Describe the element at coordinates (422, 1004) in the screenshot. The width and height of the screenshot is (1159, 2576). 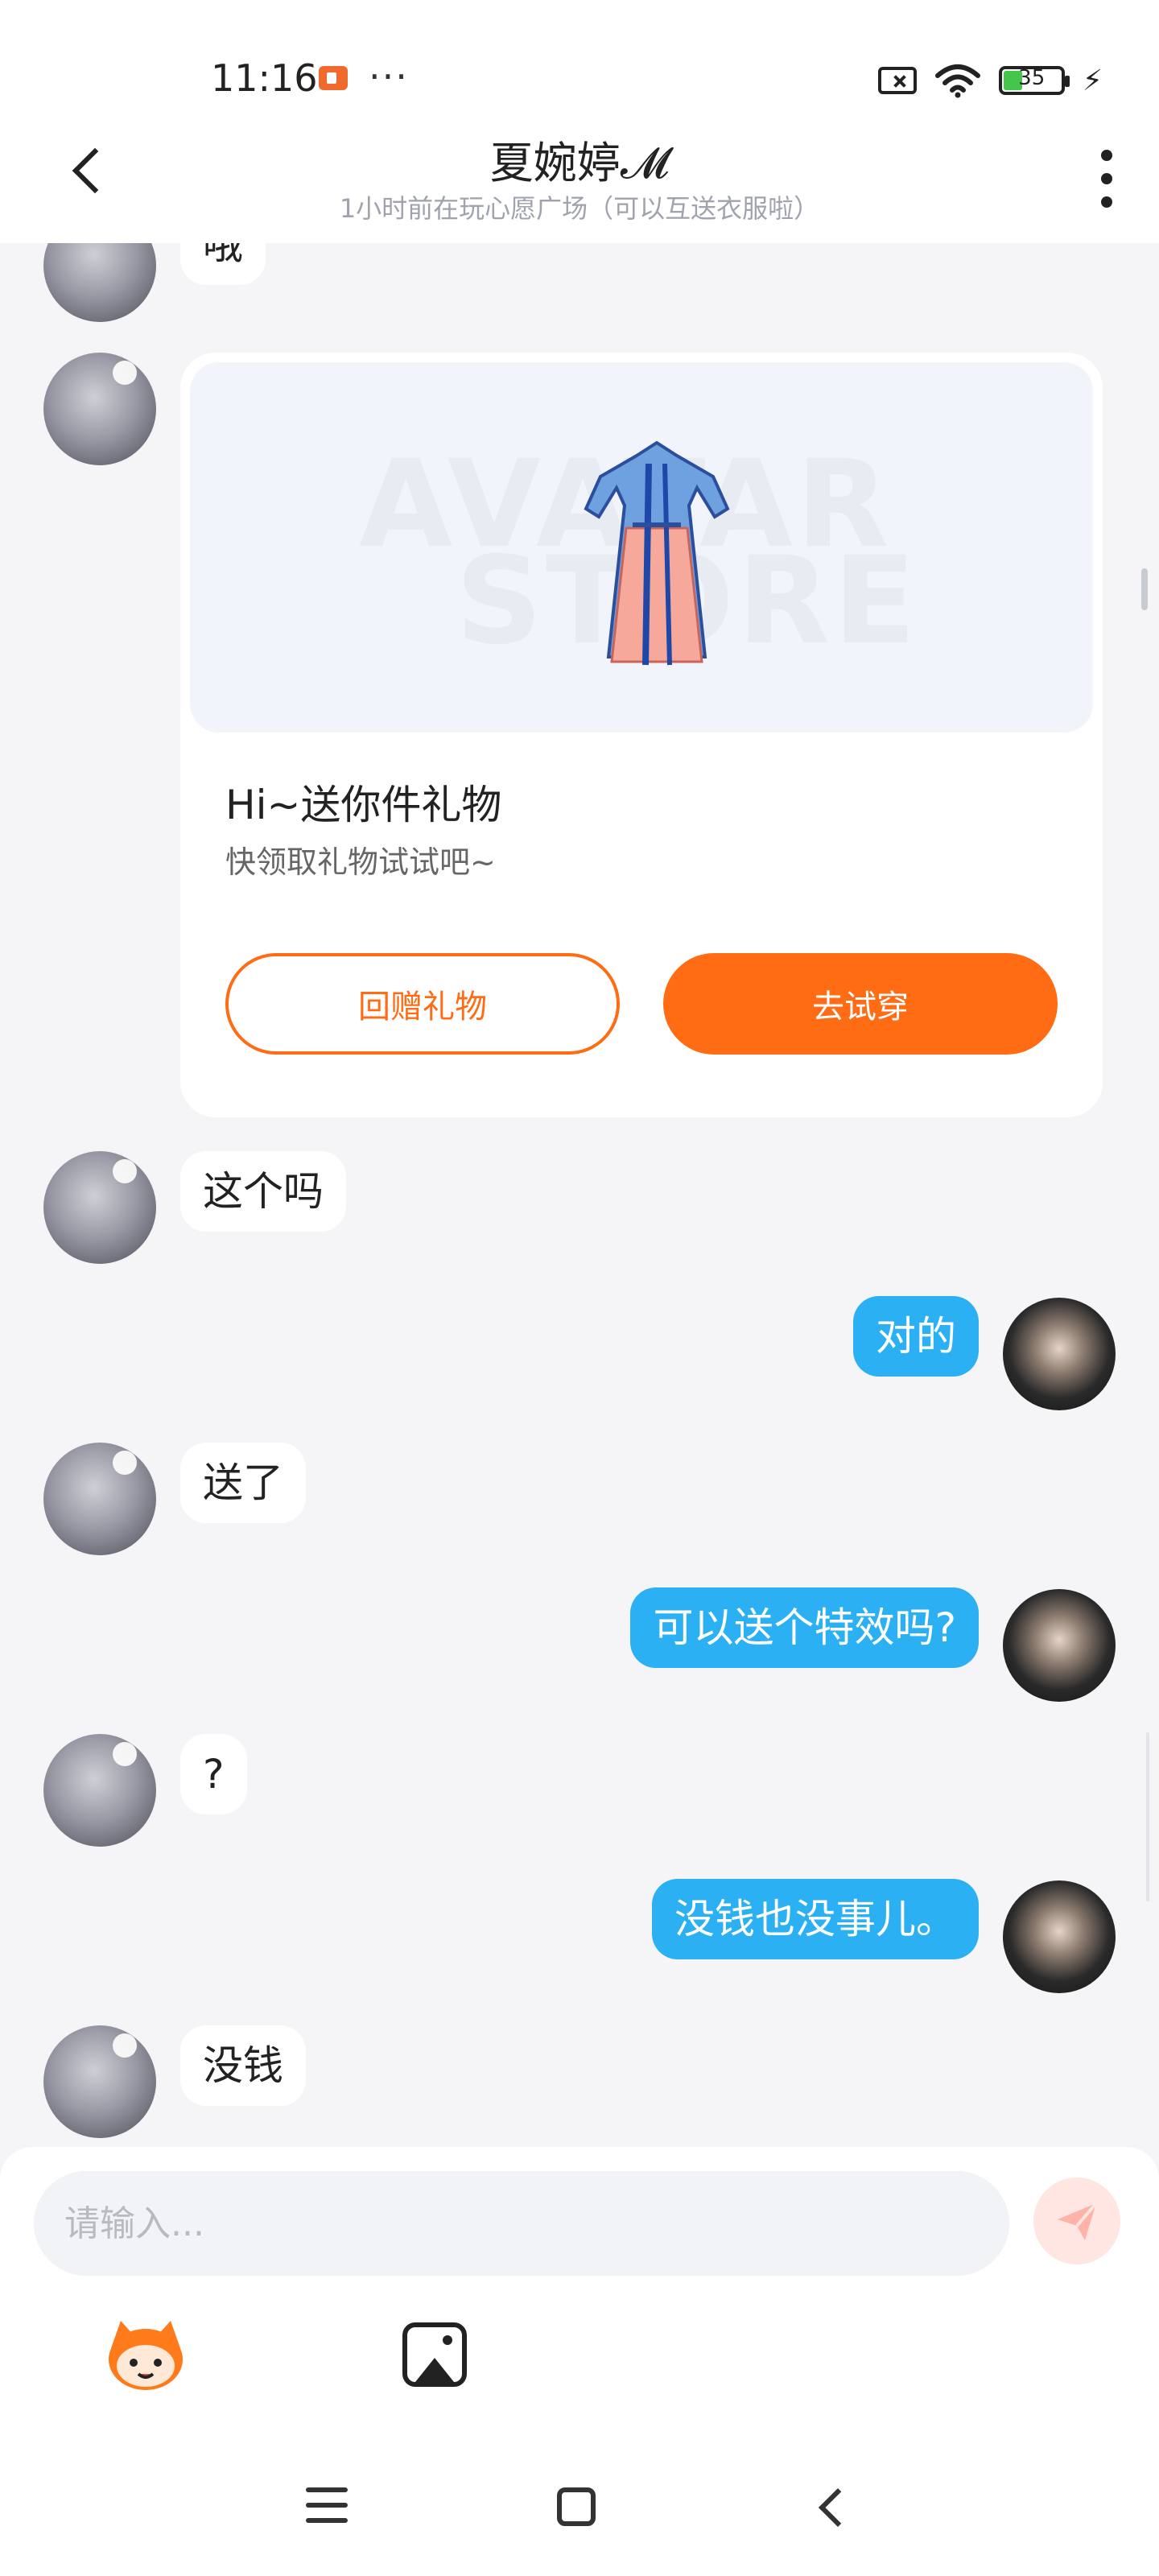
I see `return-gift-button: 回赠礼物` at that location.